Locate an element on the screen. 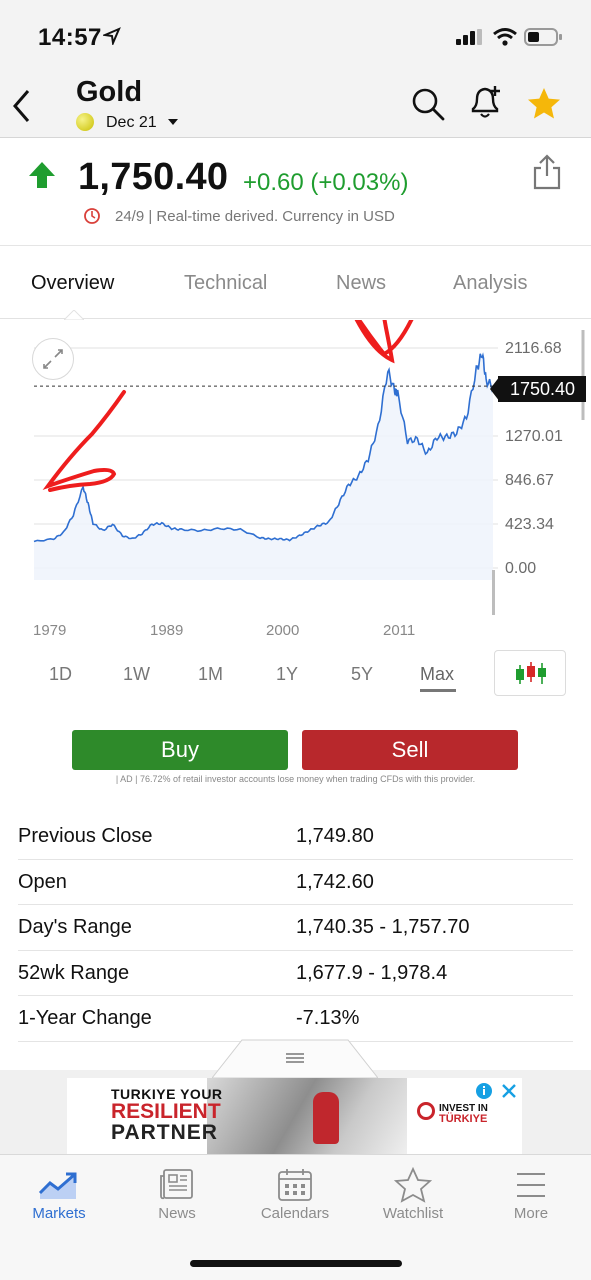  bell-plus-icon is located at coordinates (486, 103).